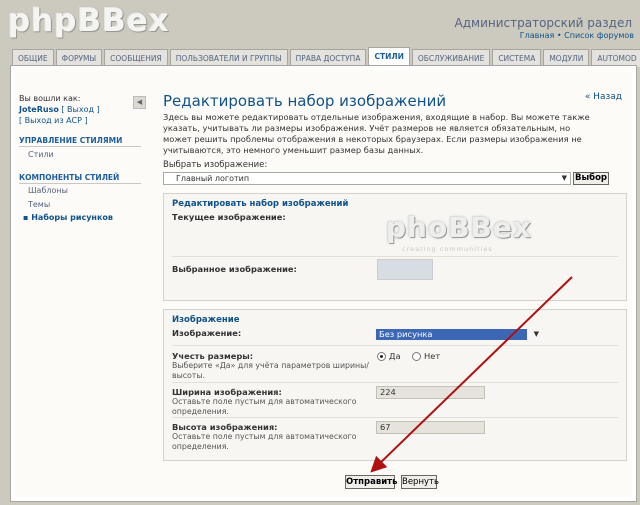 This screenshot has width=640, height=505. What do you see at coordinates (537, 35) in the screenshot?
I see `home-link: Главная` at bounding box center [537, 35].